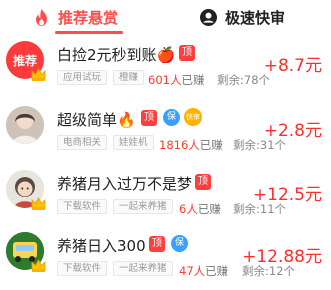  I want to click on earned-count: 601人已赚, so click(176, 80).